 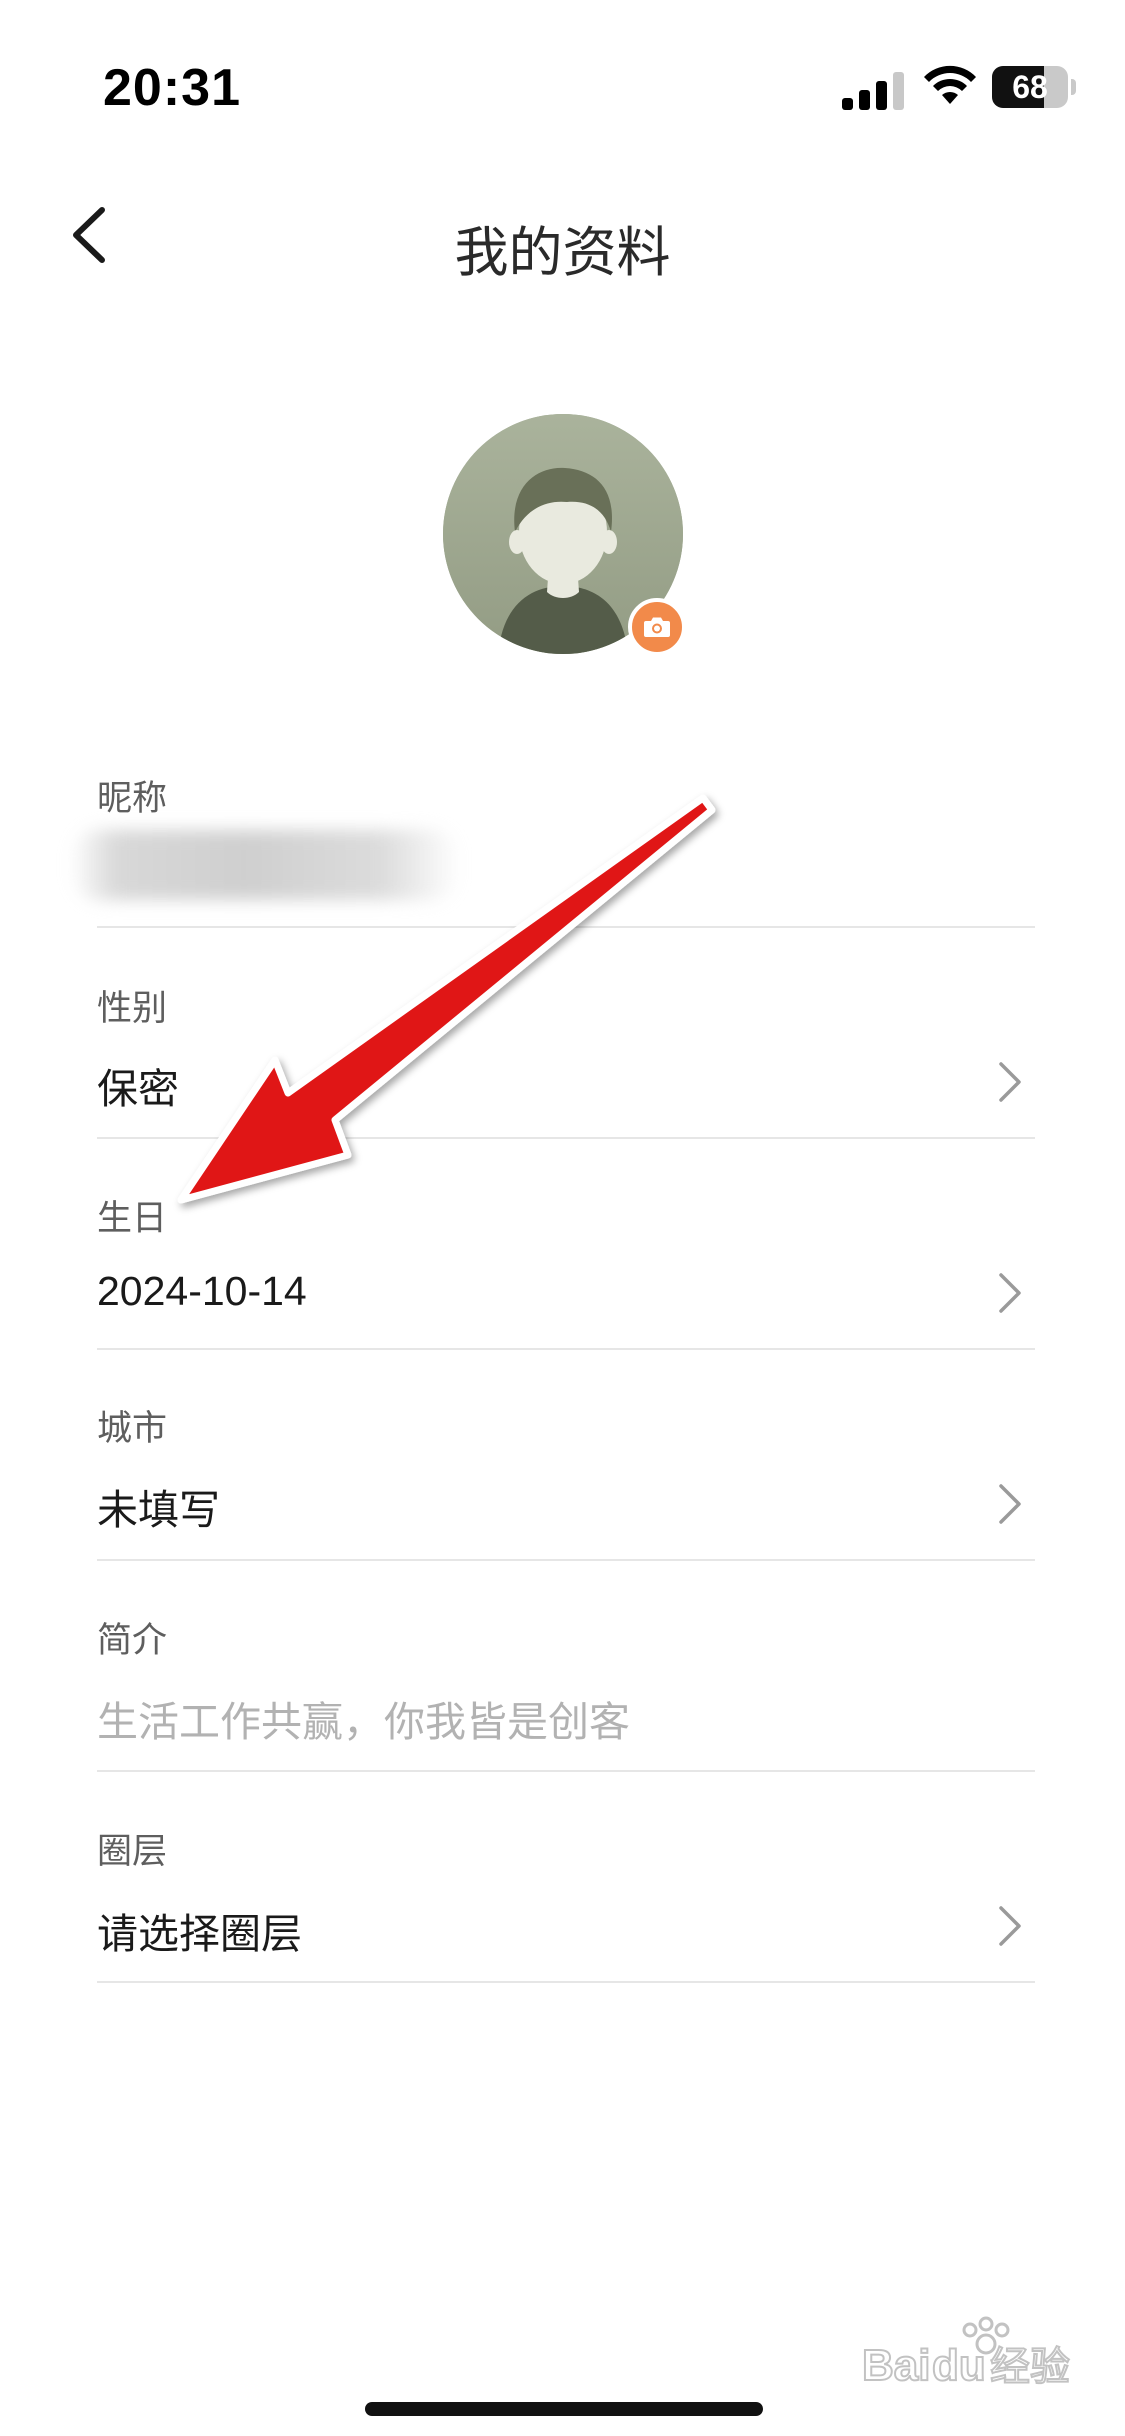 I want to click on city-value: 未填写, so click(x=158, y=1510).